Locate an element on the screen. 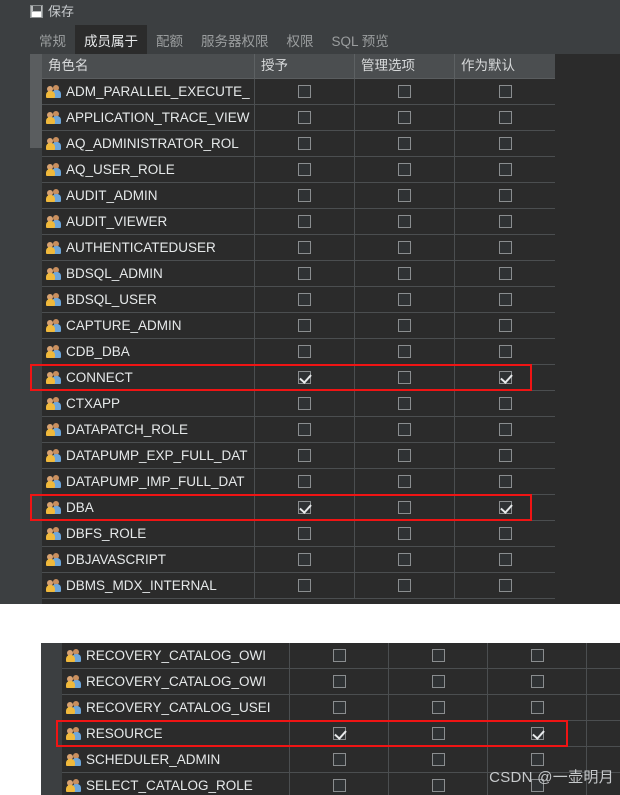 The width and height of the screenshot is (620, 795). role-name-cell: DBJAVASCRIPT is located at coordinates (148, 559).